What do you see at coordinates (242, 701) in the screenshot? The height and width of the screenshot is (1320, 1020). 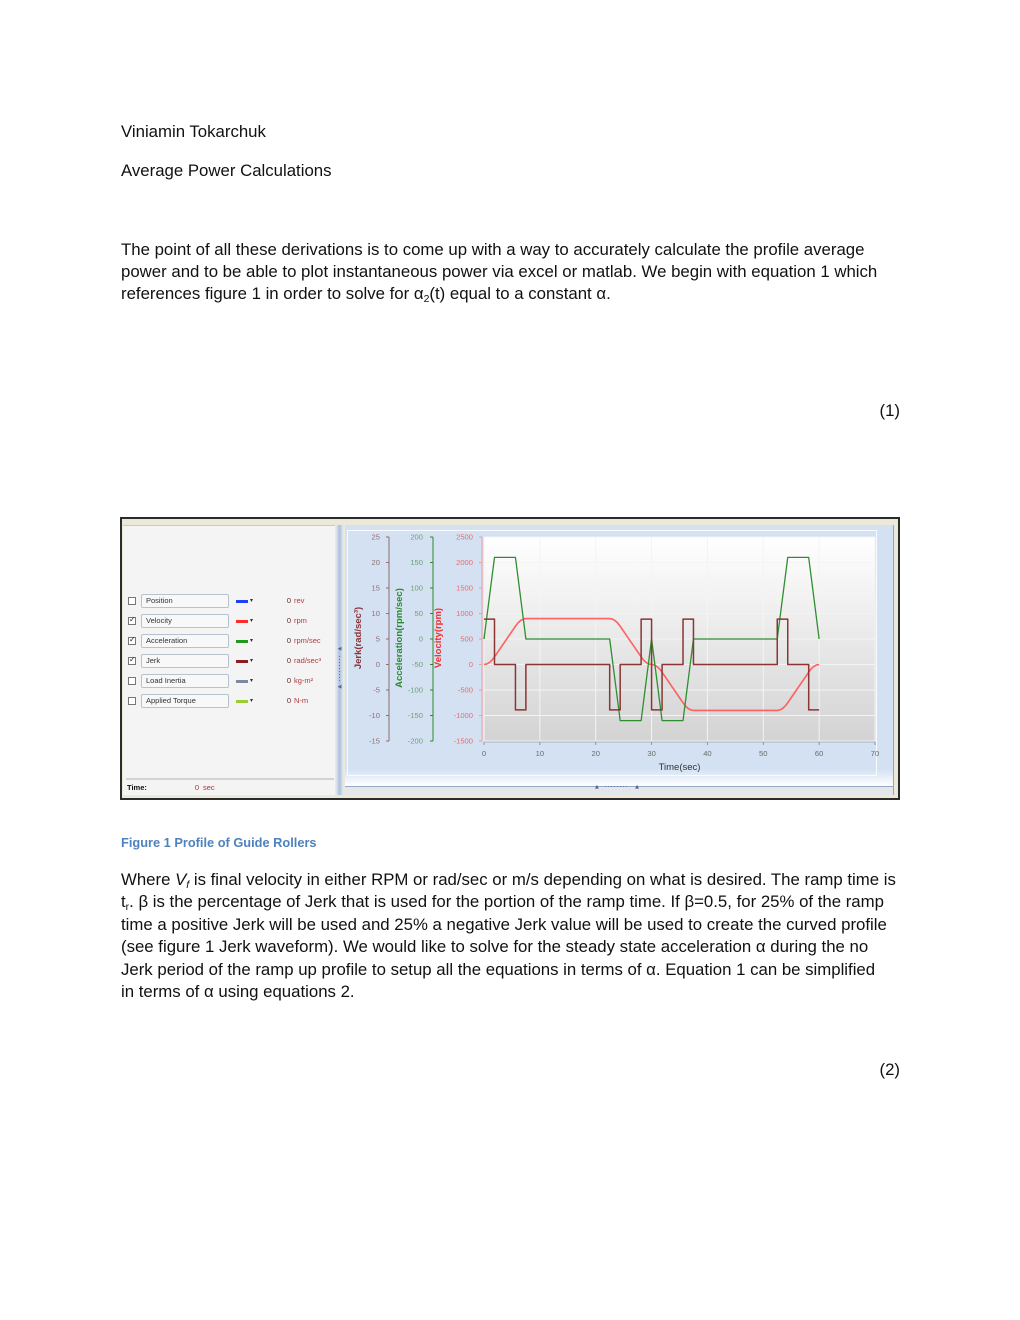 I see `applied-torque-color-swatch` at bounding box center [242, 701].